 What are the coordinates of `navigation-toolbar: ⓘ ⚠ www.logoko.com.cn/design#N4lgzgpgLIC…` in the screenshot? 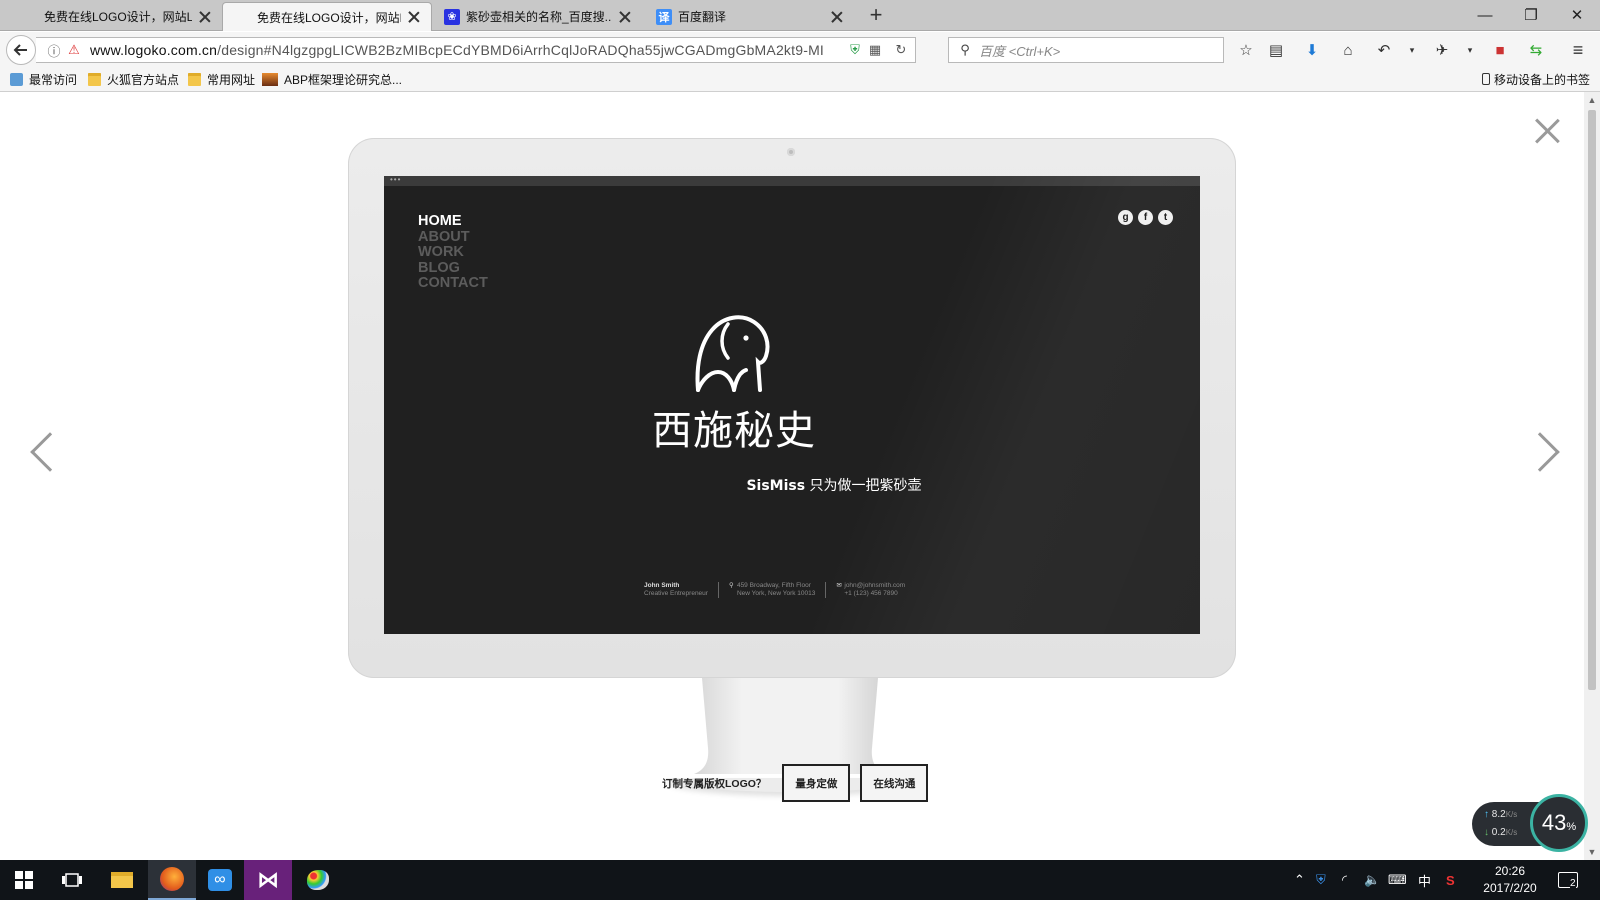 It's located at (800, 49).